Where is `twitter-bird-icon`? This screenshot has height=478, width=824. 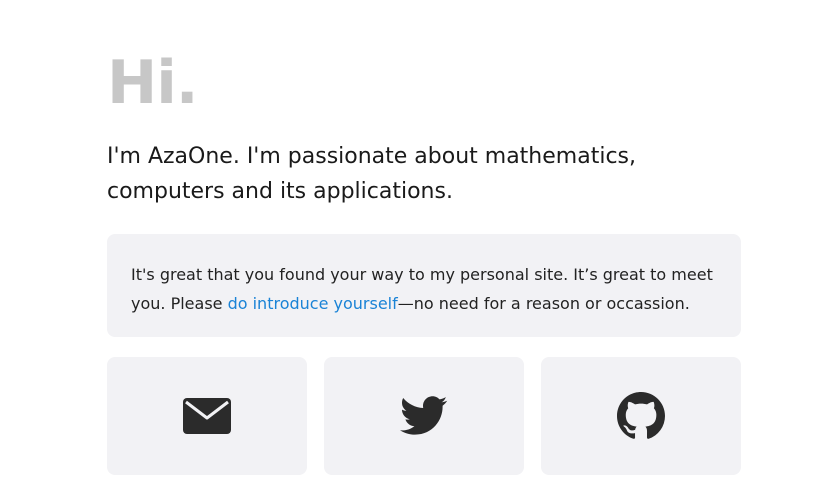
twitter-bird-icon is located at coordinates (424, 415).